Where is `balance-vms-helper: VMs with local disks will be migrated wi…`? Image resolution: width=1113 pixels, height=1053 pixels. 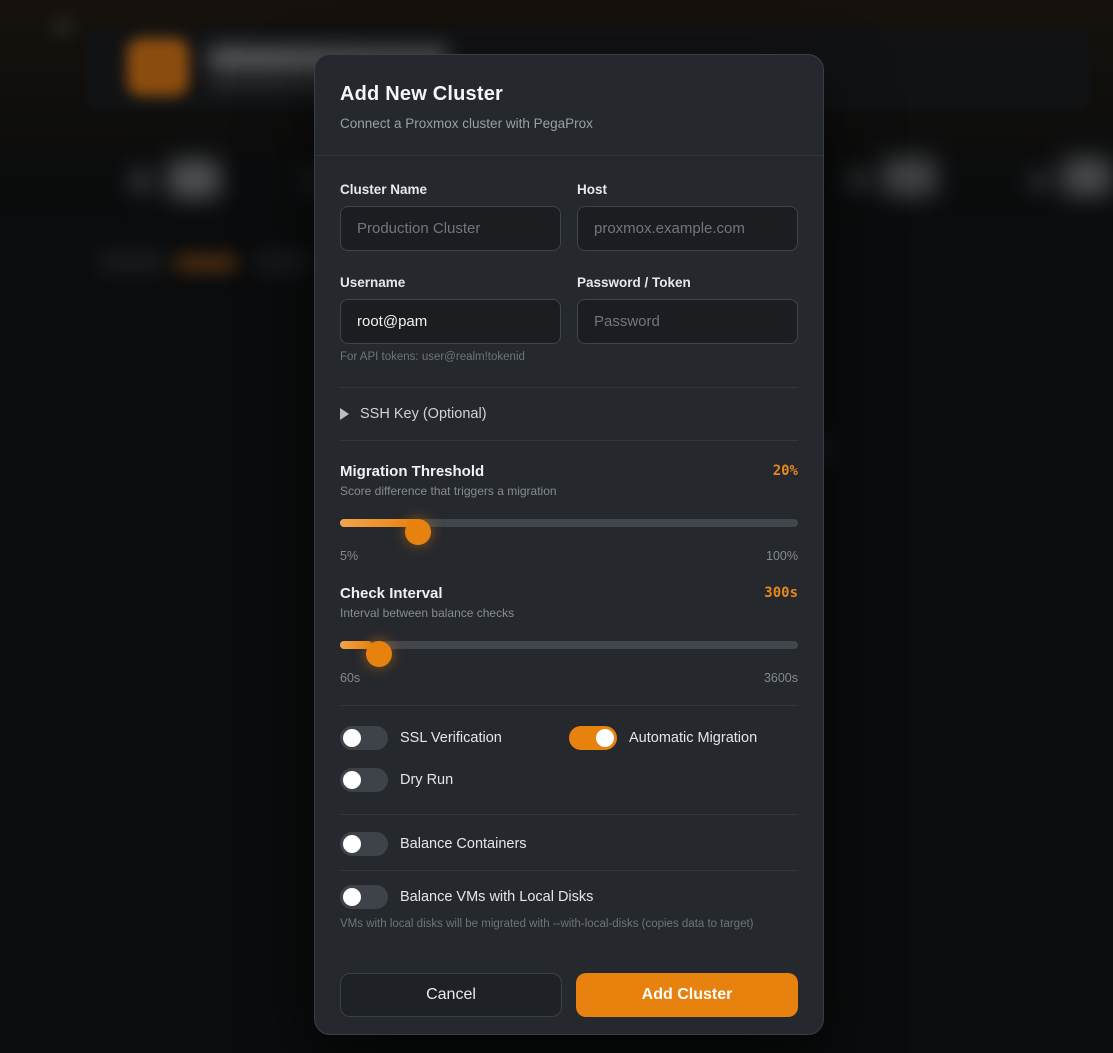 balance-vms-helper: VMs with local disks will be migrated wi… is located at coordinates (547, 924).